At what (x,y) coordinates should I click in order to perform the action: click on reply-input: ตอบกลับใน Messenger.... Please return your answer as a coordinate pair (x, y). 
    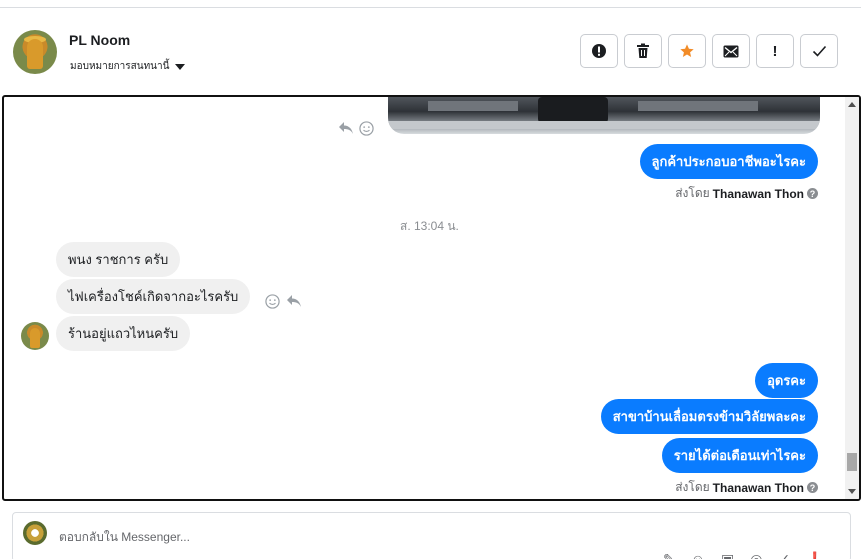
    Looking at the image, I should click on (124, 537).